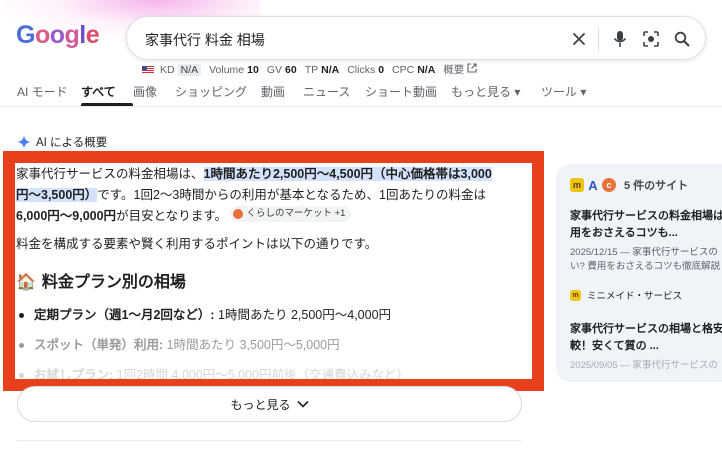  Describe the element at coordinates (101, 282) in the screenshot. I see `plan-heading: 🏠 料金プラン別の相場` at that location.